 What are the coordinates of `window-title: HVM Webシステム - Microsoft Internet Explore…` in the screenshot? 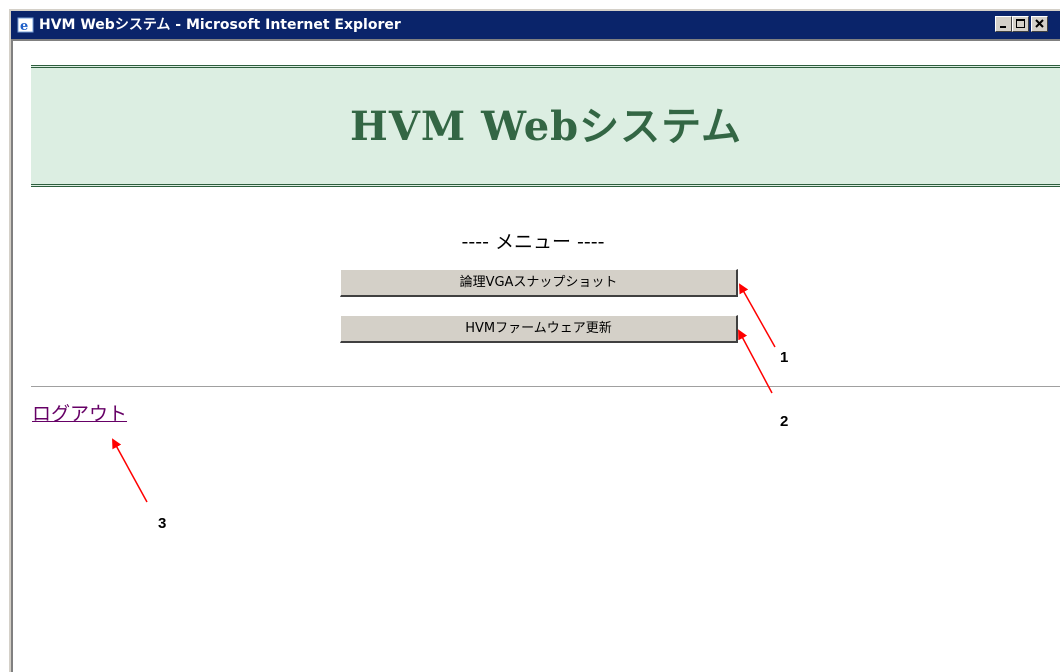 It's located at (220, 25).